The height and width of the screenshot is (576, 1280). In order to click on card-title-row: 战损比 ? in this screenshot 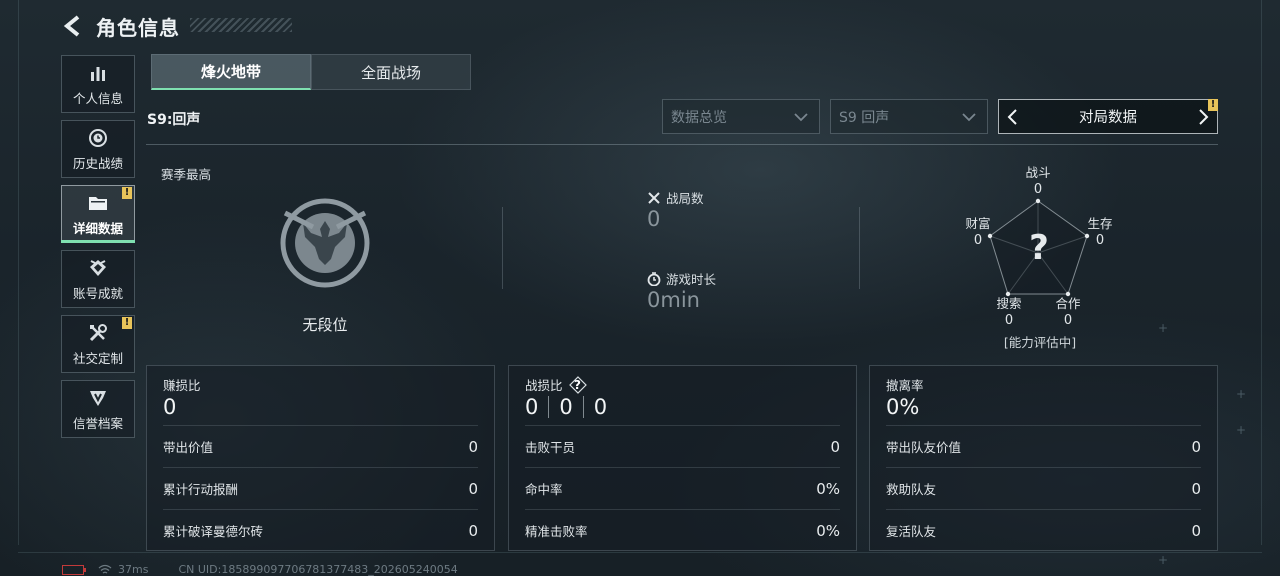, I will do `click(556, 384)`.